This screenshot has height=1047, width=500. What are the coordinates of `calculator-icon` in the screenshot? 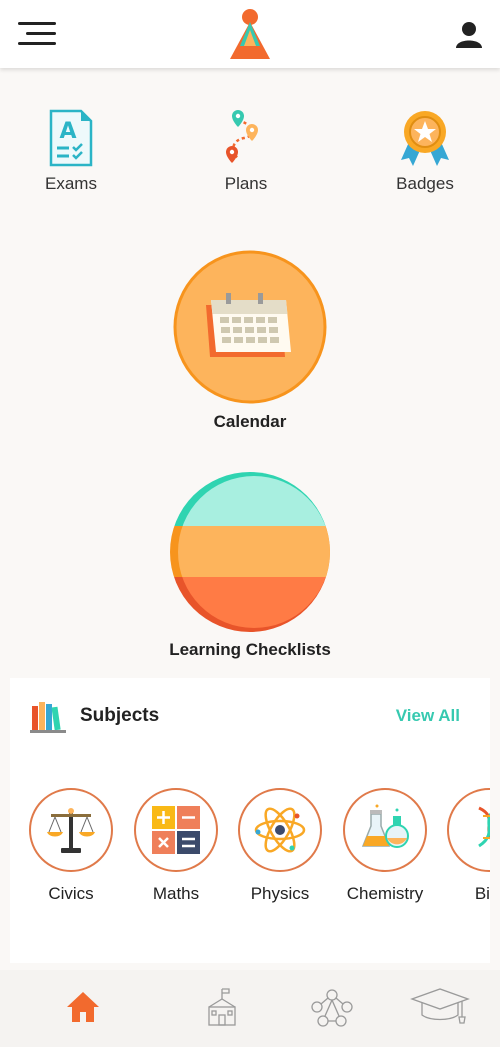 It's located at (176, 830).